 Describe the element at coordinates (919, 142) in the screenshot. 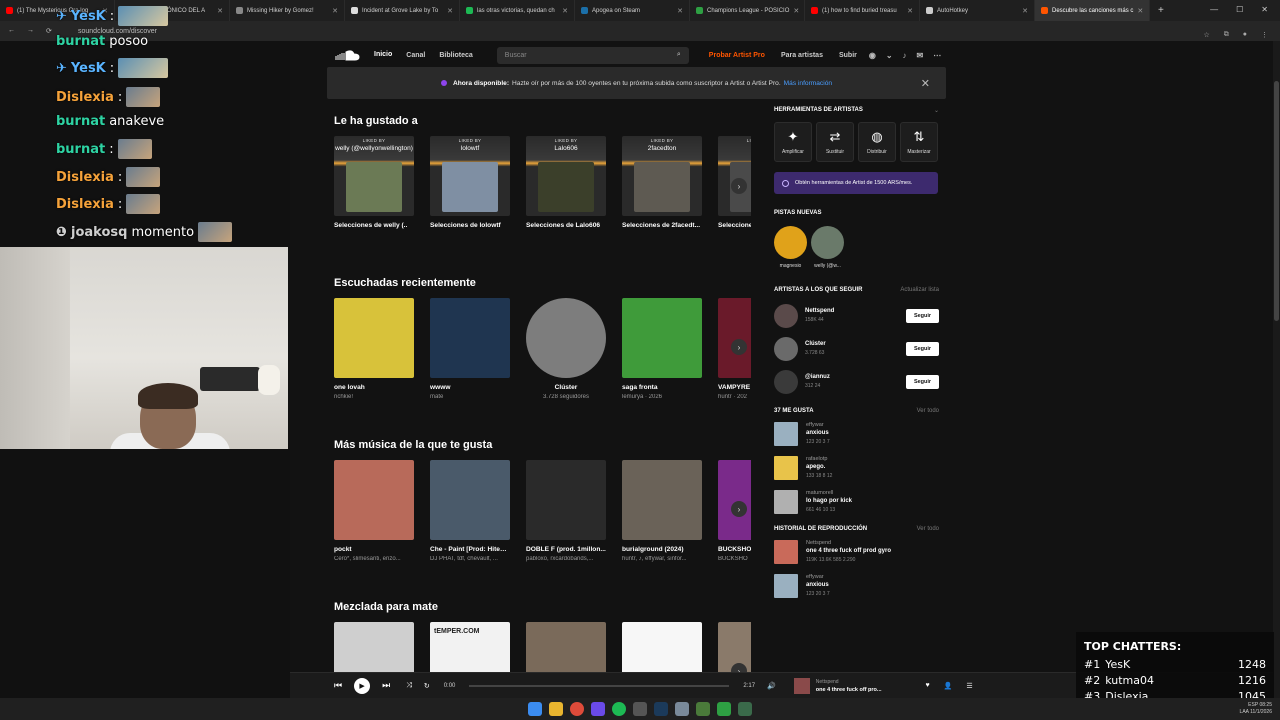

I see `tool-master-button: ⇅ Masterizar` at that location.